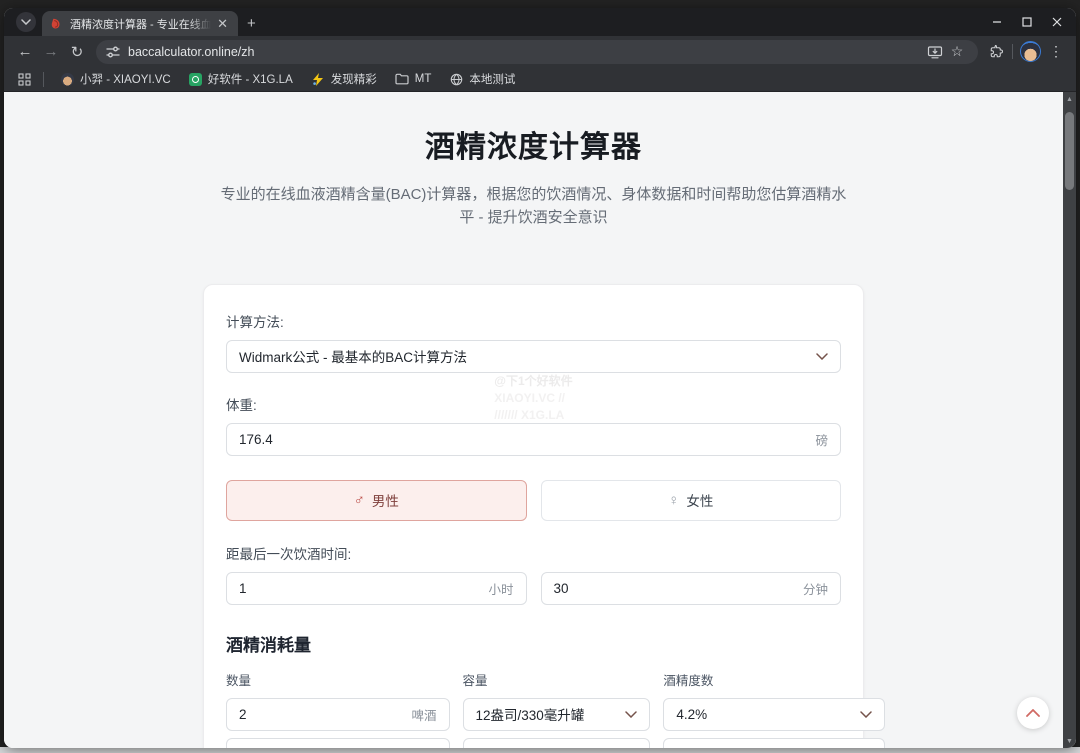 Image resolution: width=1080 pixels, height=753 pixels. Describe the element at coordinates (424, 715) in the screenshot. I see `drink-type-label: 啤酒` at that location.